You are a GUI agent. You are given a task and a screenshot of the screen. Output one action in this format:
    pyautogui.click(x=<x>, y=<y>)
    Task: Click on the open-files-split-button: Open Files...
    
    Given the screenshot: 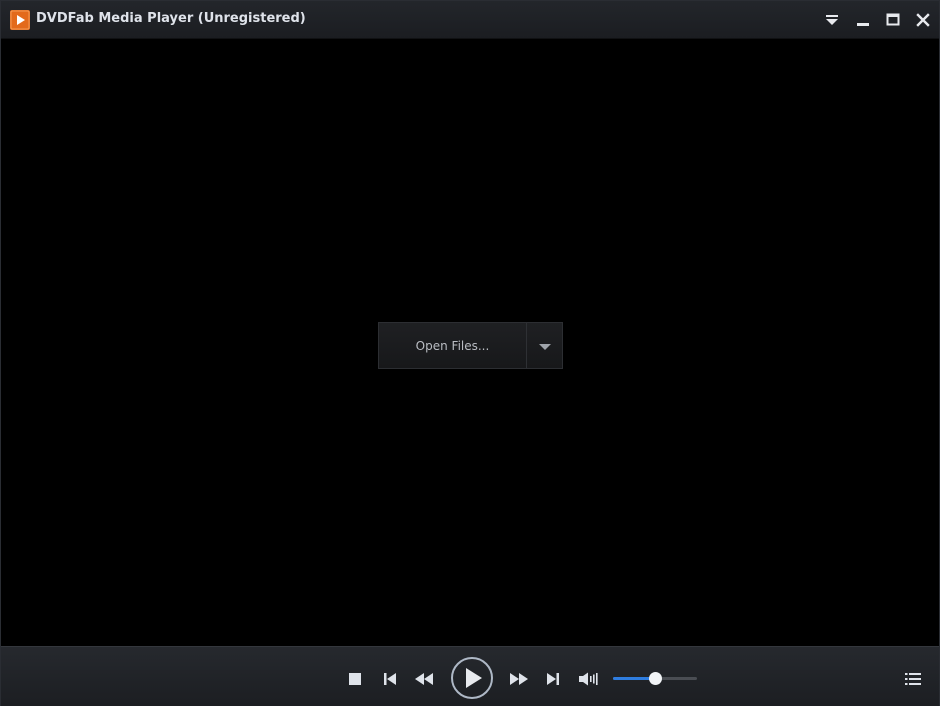 What is the action you would take?
    pyautogui.click(x=470, y=345)
    